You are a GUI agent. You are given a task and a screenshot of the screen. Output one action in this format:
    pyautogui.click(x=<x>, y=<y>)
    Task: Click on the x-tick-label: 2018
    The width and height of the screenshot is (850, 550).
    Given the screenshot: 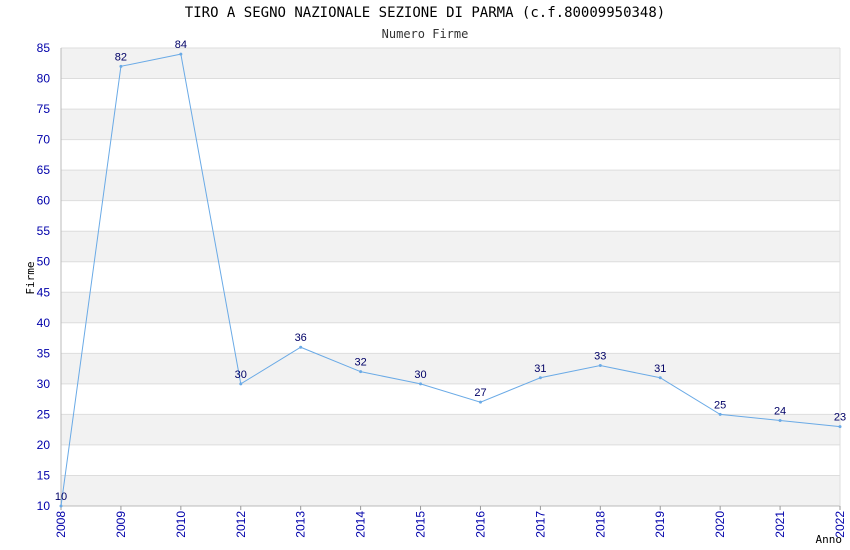 What is the action you would take?
    pyautogui.click(x=600, y=524)
    